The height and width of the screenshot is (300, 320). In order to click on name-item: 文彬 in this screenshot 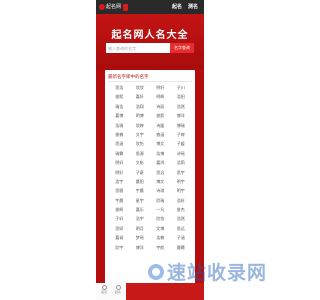, I will do `click(140, 163)`.